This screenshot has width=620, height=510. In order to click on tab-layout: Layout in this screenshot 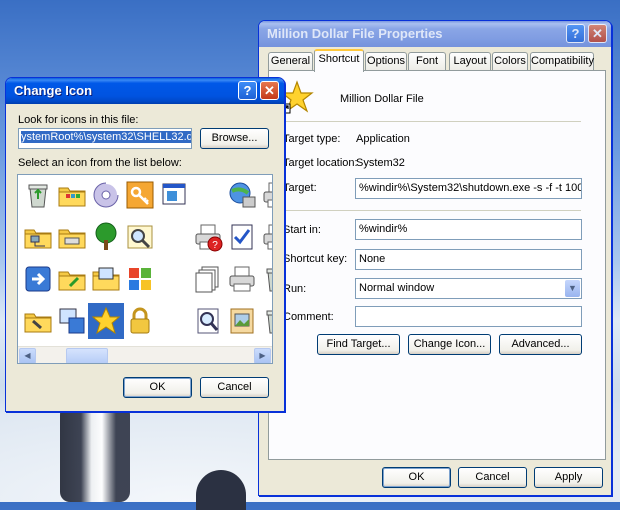, I will do `click(470, 61)`.